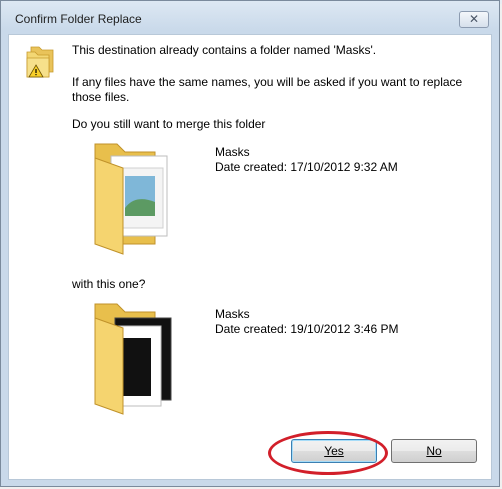  What do you see at coordinates (232, 314) in the screenshot?
I see `target-folder-name: Masks` at bounding box center [232, 314].